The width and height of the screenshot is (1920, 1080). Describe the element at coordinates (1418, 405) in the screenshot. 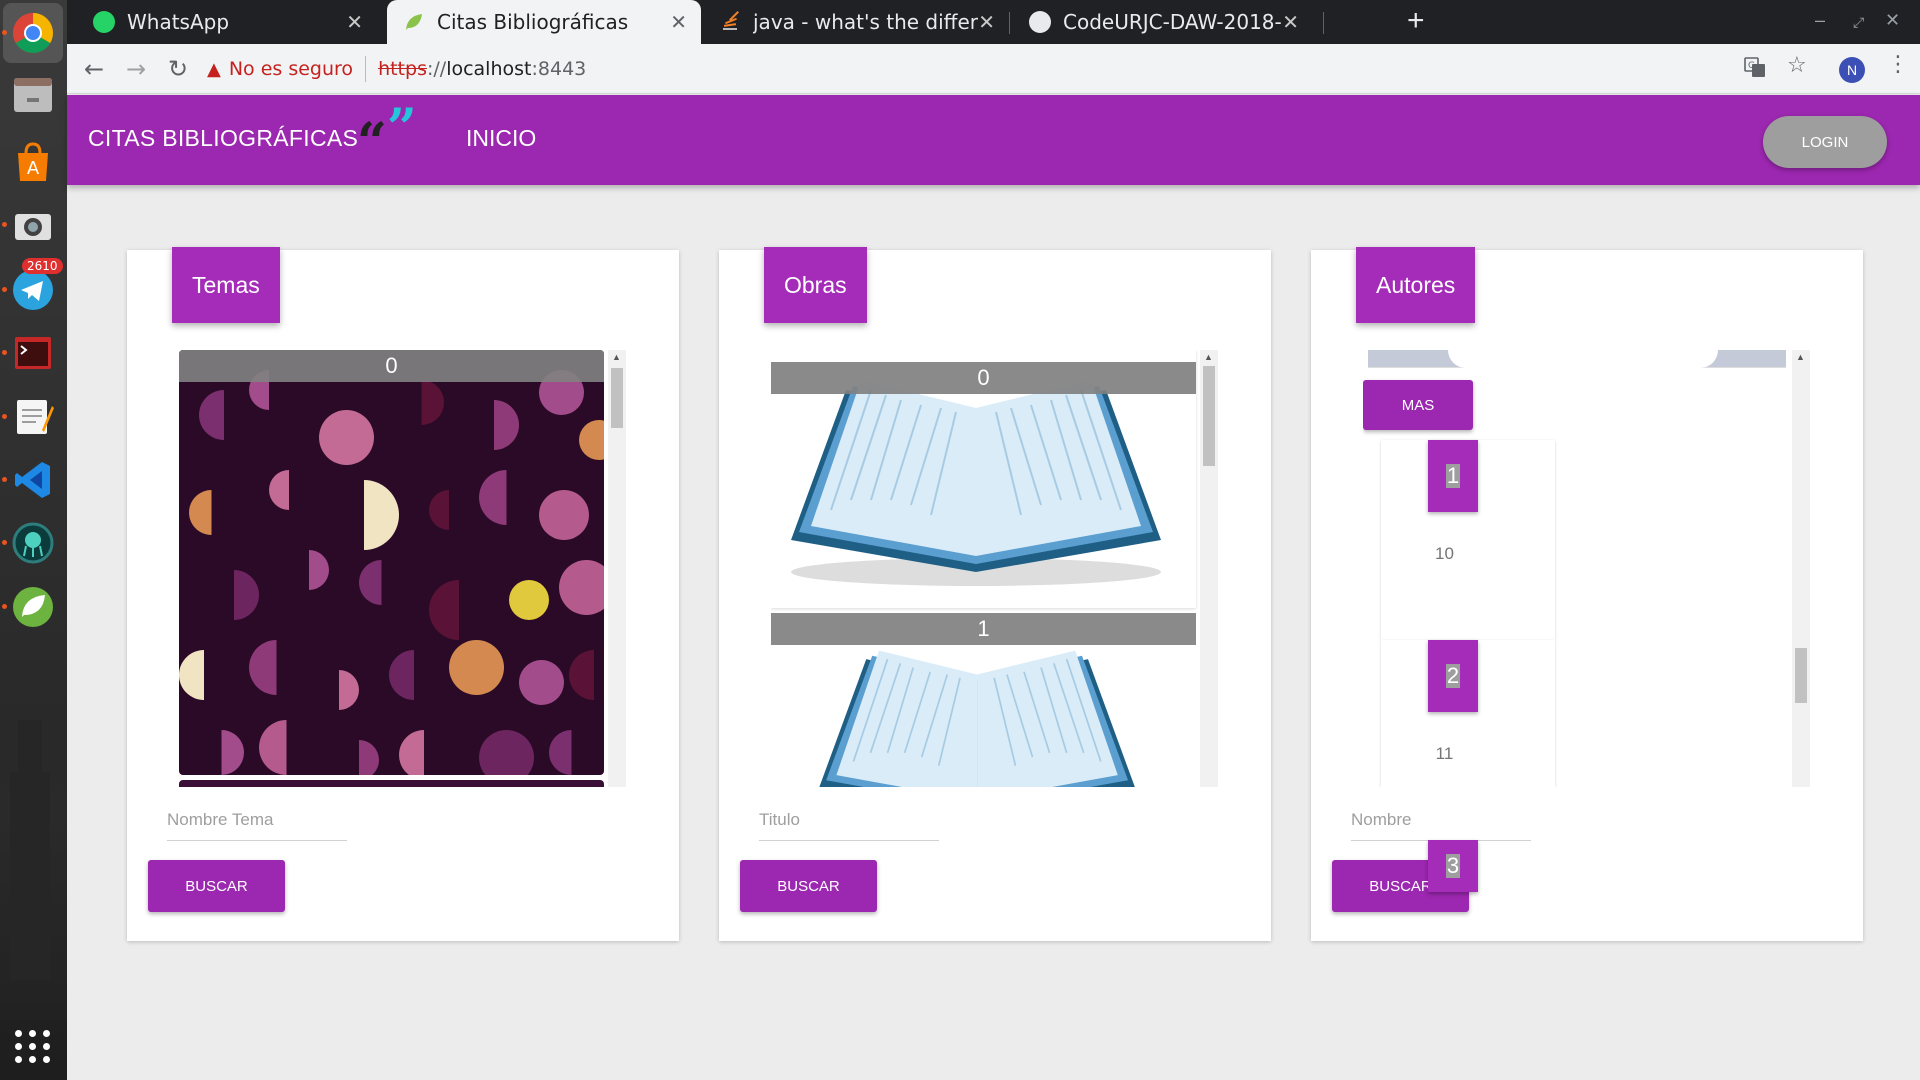

I see `mas-button: MAS` at that location.